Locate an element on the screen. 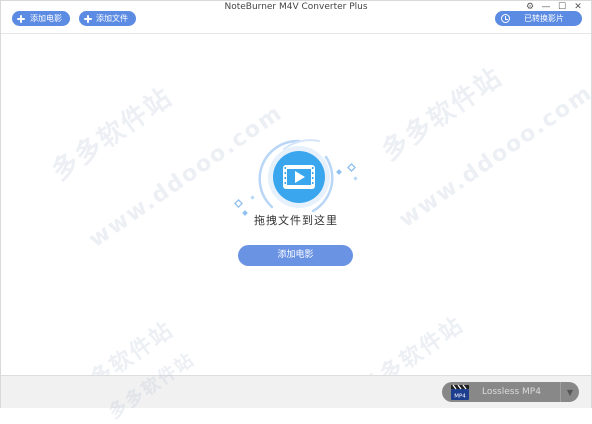 The width and height of the screenshot is (592, 424). converted-movies-button: 已转换影片 is located at coordinates (538, 18).